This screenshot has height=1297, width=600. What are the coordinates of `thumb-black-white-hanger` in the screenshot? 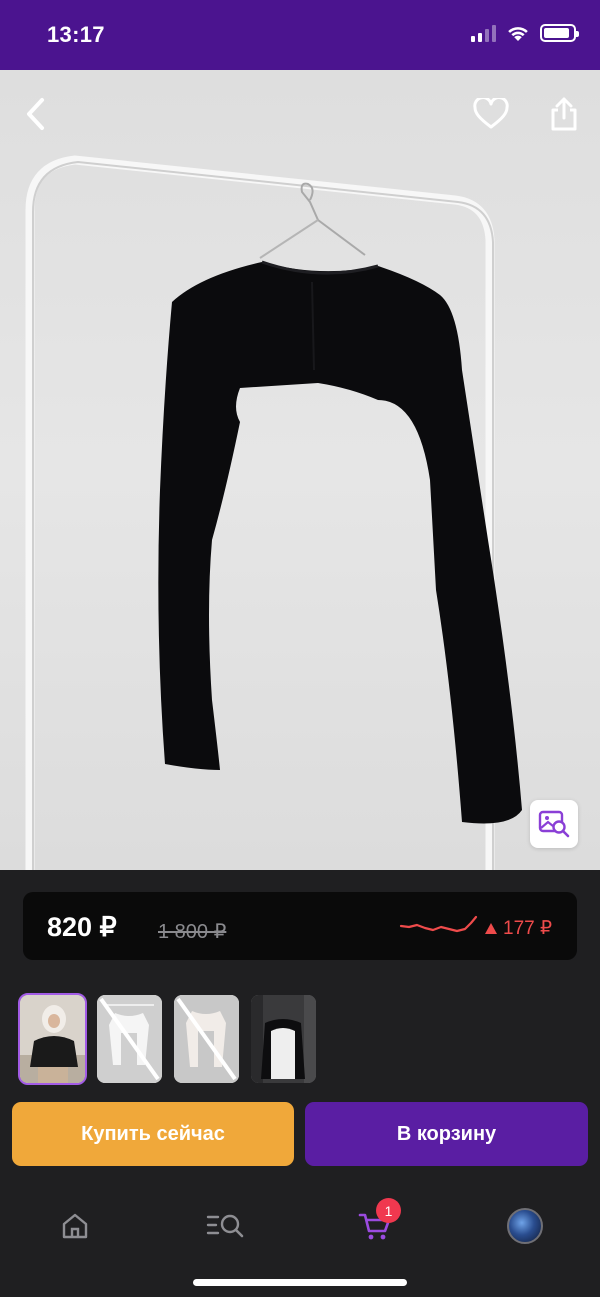 It's located at (283, 1039).